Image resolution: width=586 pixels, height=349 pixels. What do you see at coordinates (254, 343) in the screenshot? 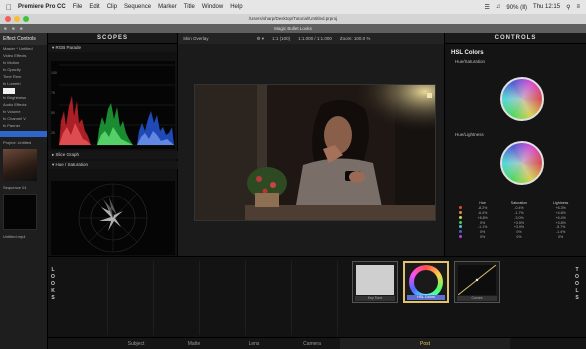
I see `tab-lens: Lens` at bounding box center [254, 343].